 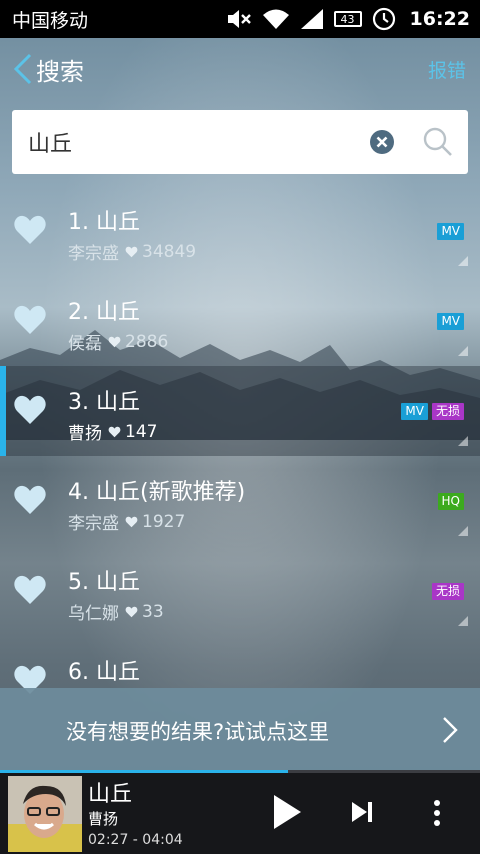 I want to click on alarm-icon, so click(x=383, y=19).